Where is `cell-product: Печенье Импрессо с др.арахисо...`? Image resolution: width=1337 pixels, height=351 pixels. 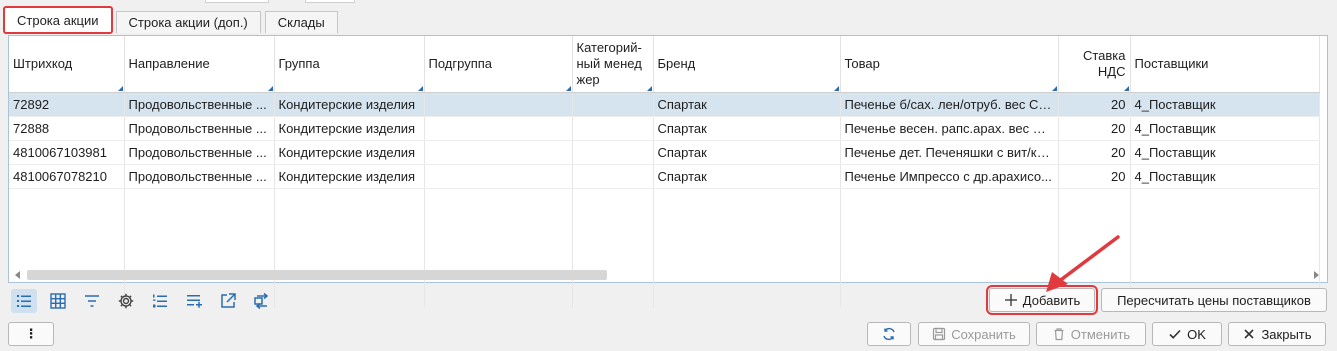 cell-product: Печенье Импрессо с др.арахисо... is located at coordinates (949, 176).